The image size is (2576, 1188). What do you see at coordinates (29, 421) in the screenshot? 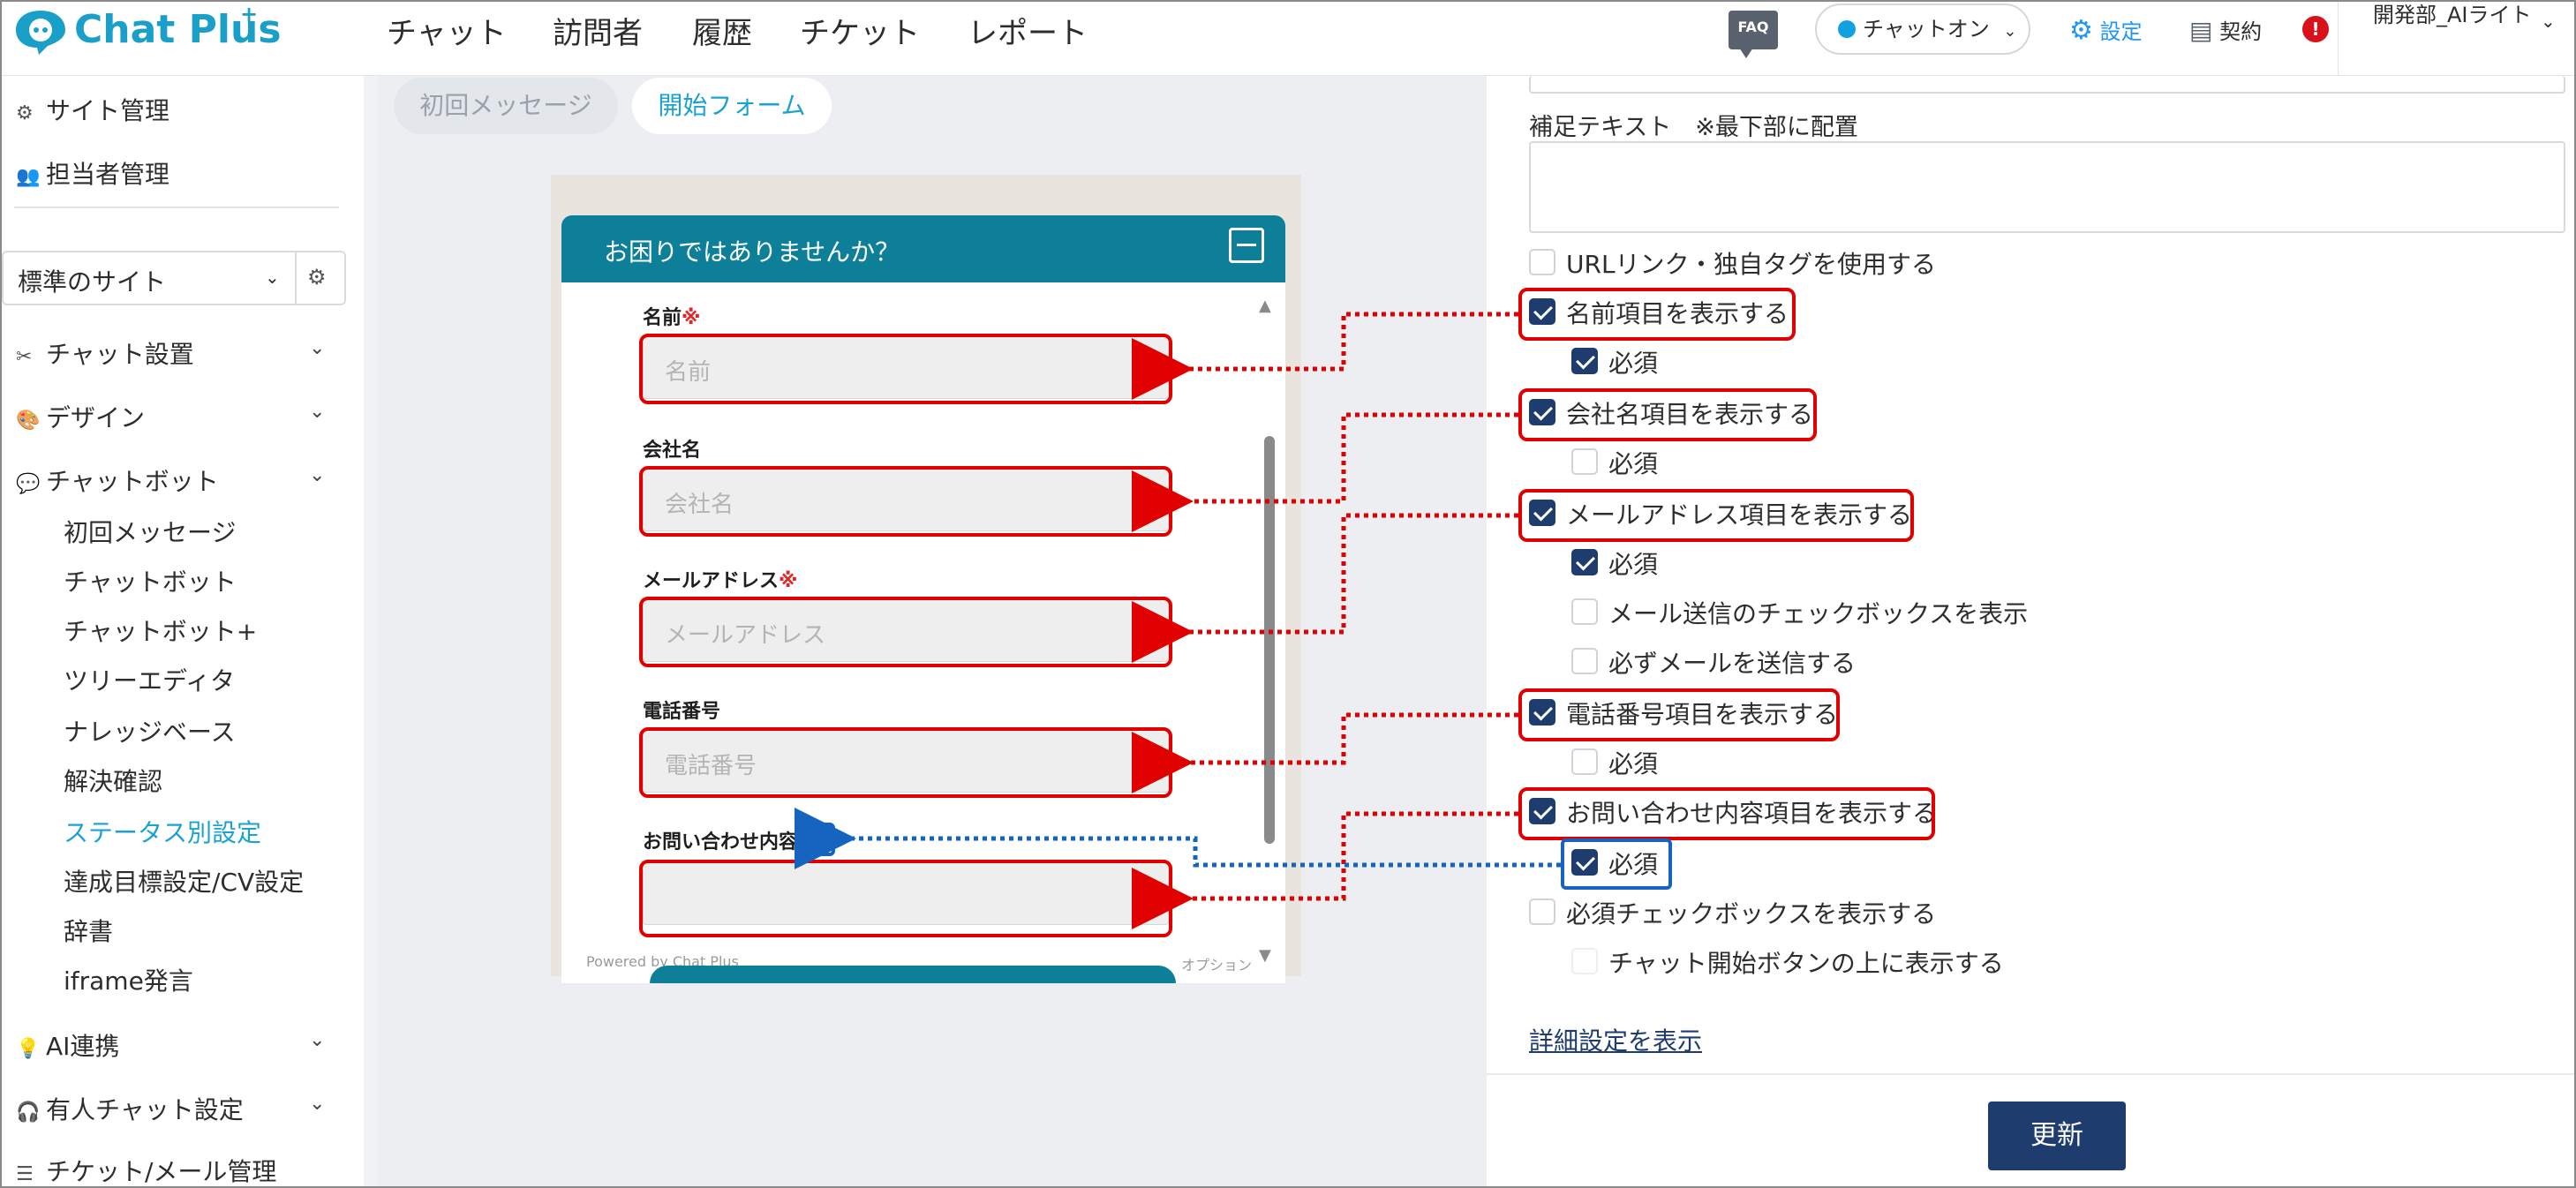
I see `palette-icon: 🎨` at bounding box center [29, 421].